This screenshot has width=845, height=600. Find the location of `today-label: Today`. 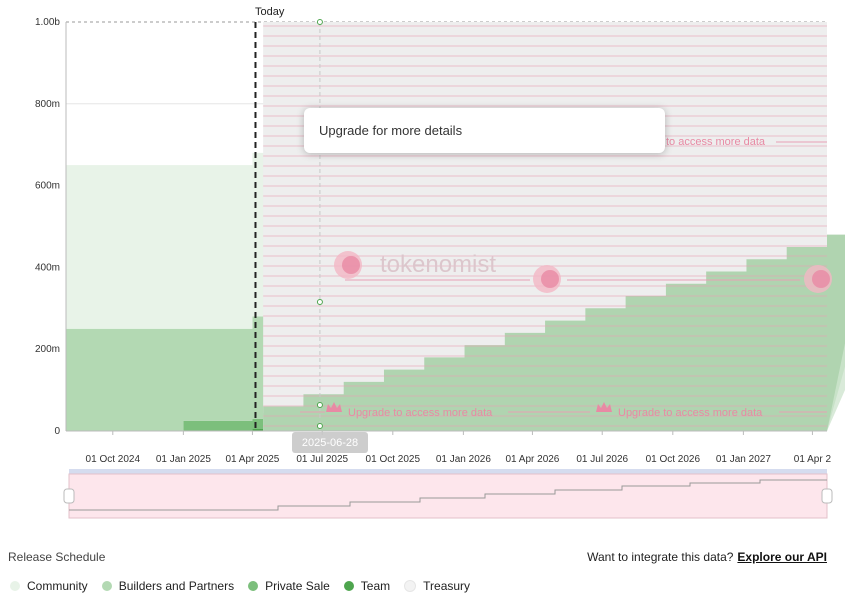

today-label: Today is located at coordinates (270, 12).